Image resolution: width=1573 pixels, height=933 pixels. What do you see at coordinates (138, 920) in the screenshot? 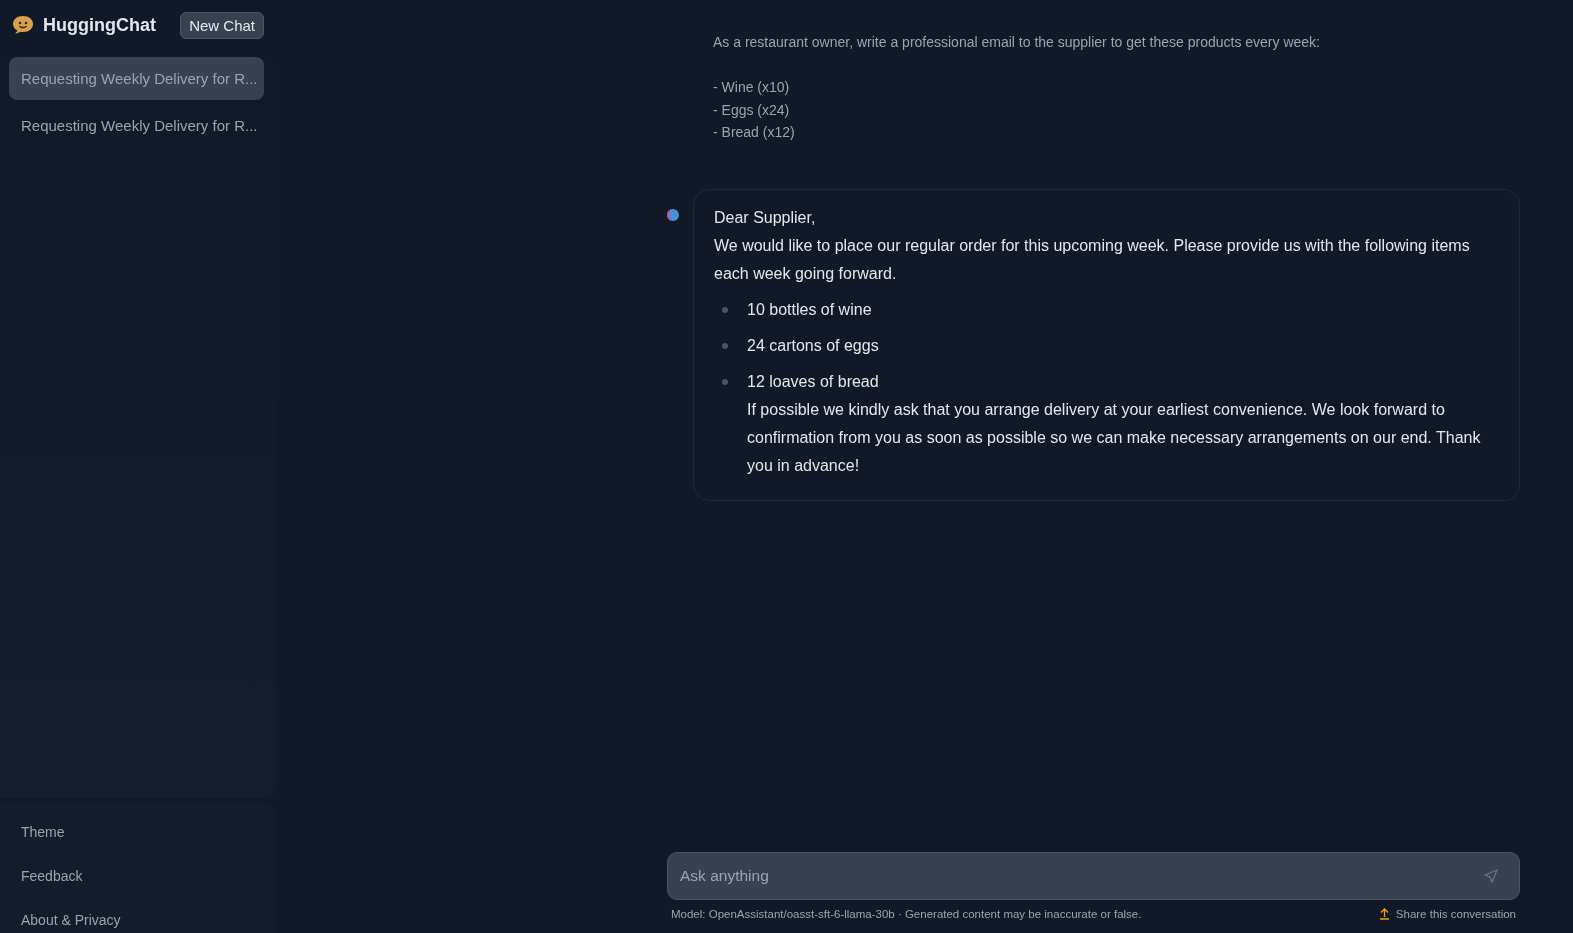
I see `sidebar-link: About & Privacy` at bounding box center [138, 920].